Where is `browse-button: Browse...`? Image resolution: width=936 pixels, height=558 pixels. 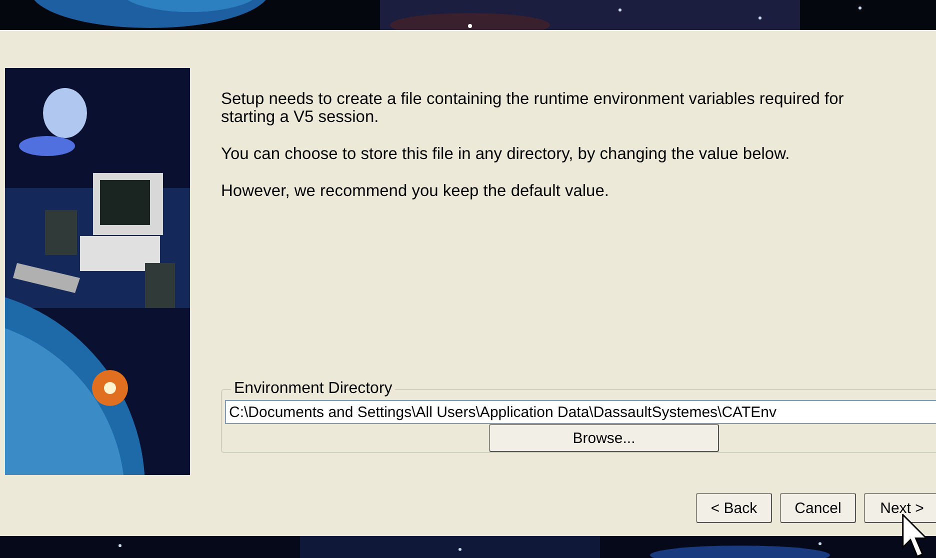
browse-button: Browse... is located at coordinates (604, 438).